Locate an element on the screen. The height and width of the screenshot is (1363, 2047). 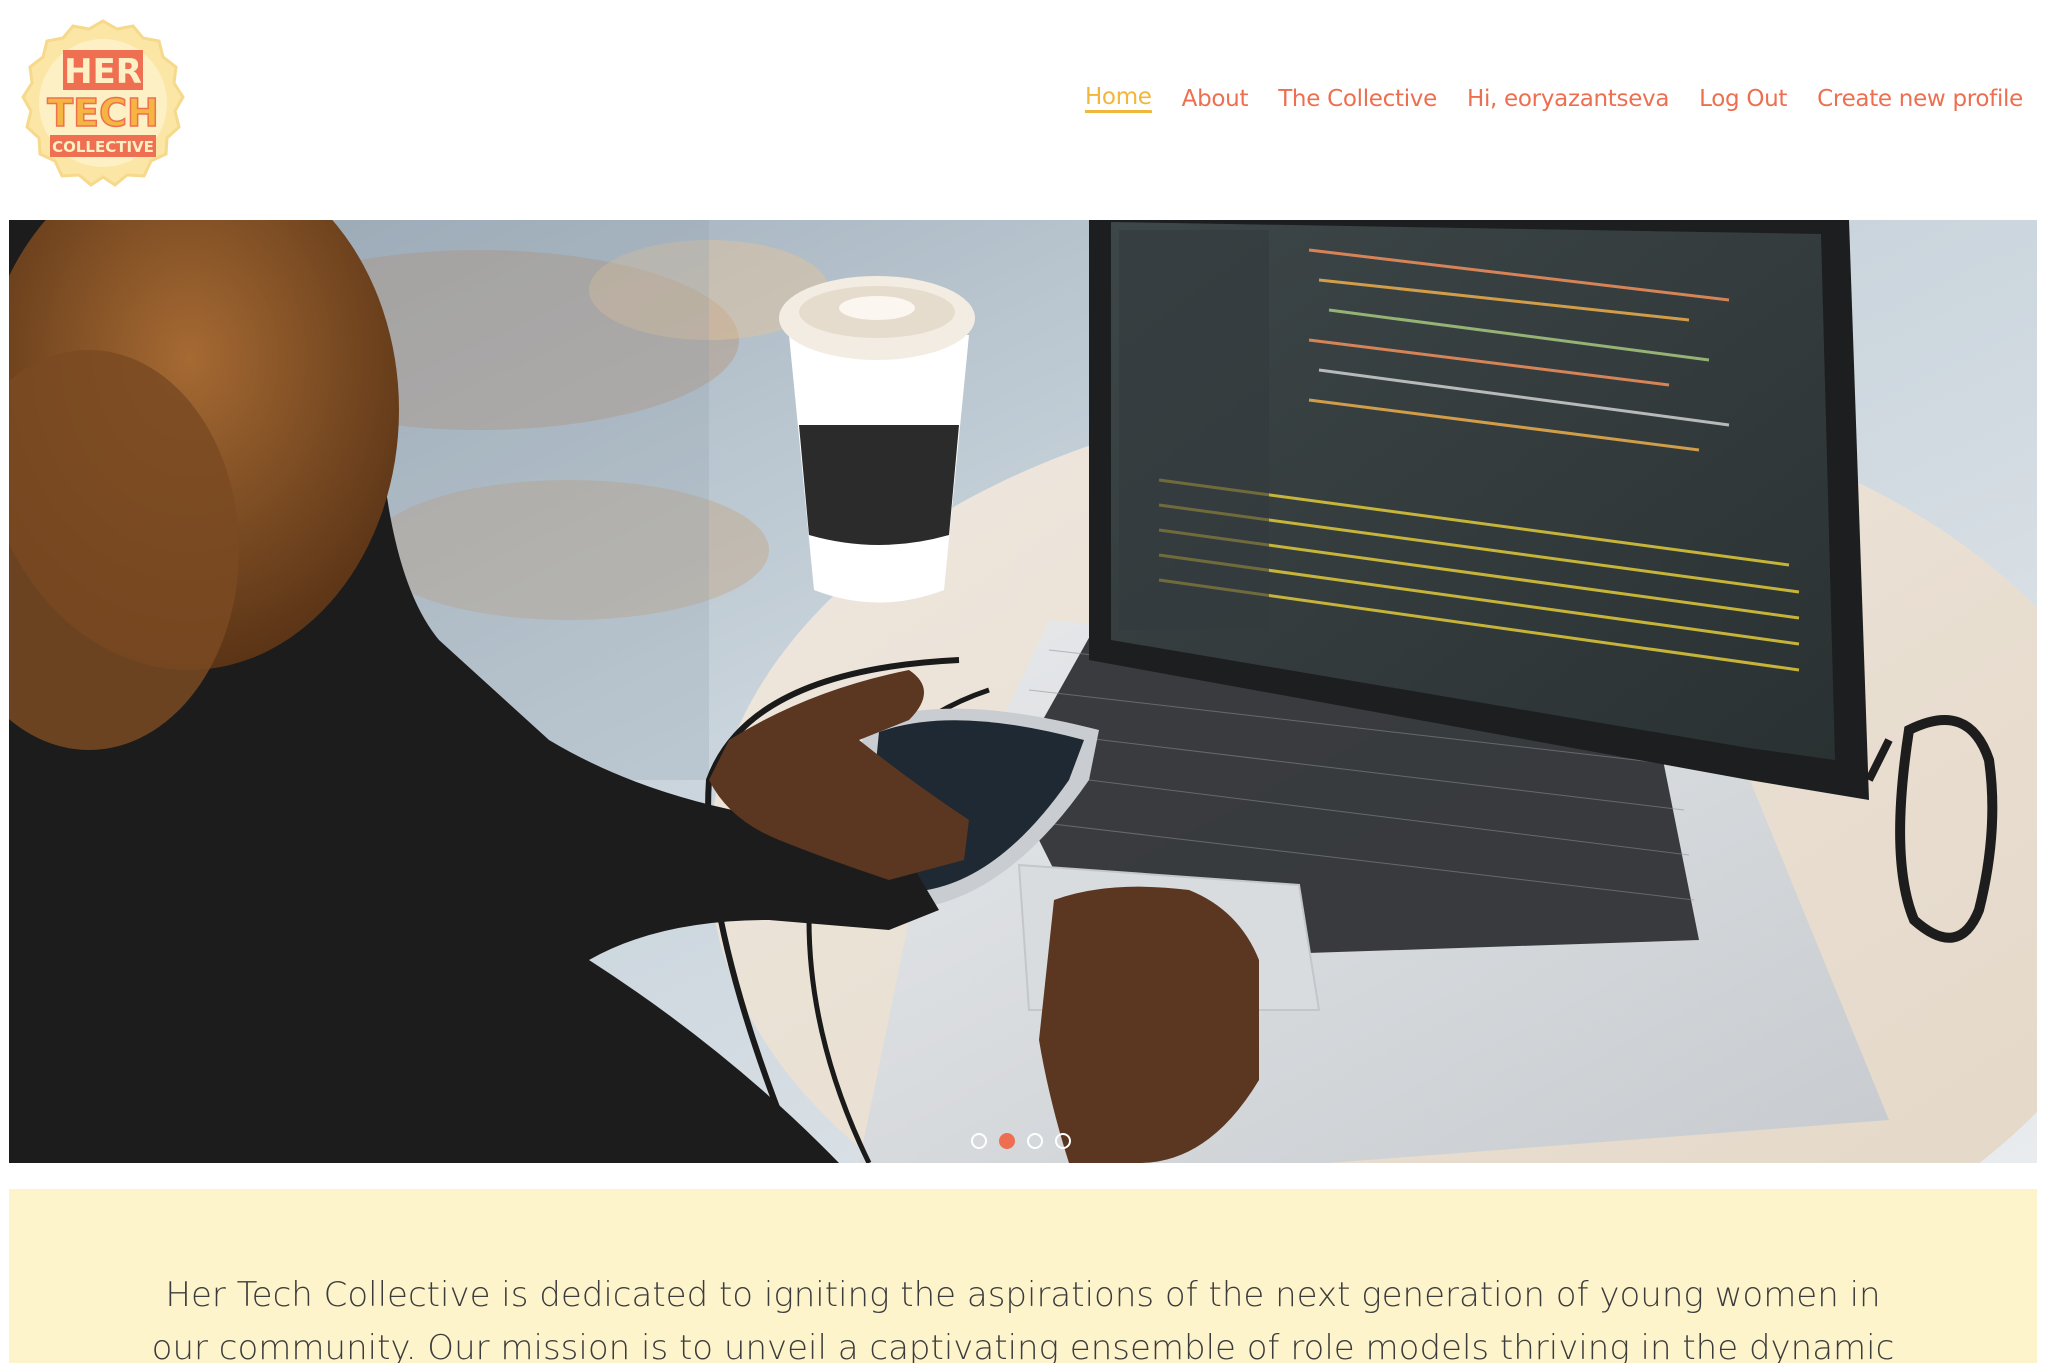
carousel-dot-2-active is located at coordinates (1007, 1141).